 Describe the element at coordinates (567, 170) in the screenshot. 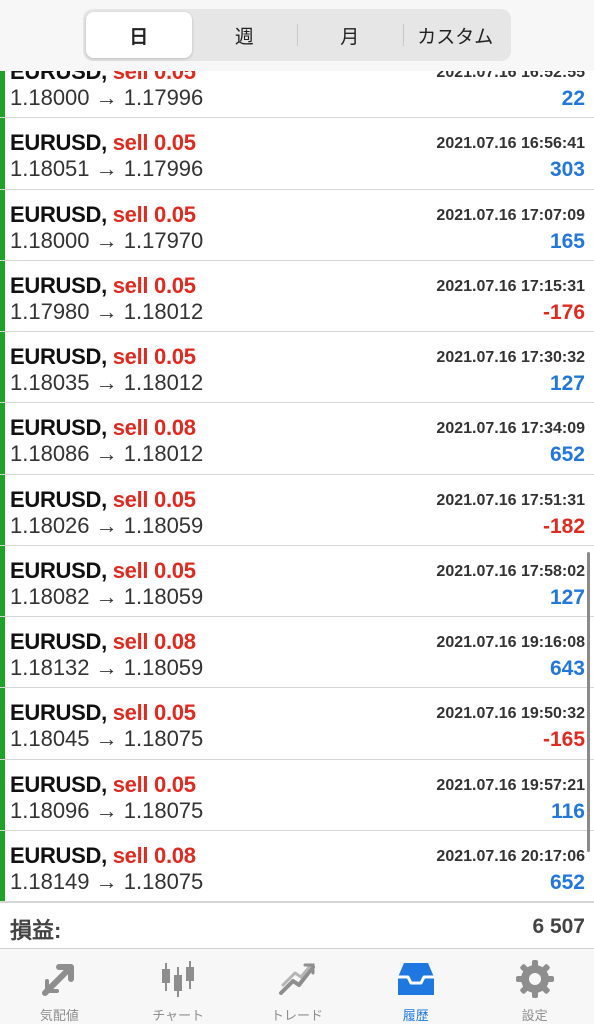

I see `trade-profit: 303` at that location.